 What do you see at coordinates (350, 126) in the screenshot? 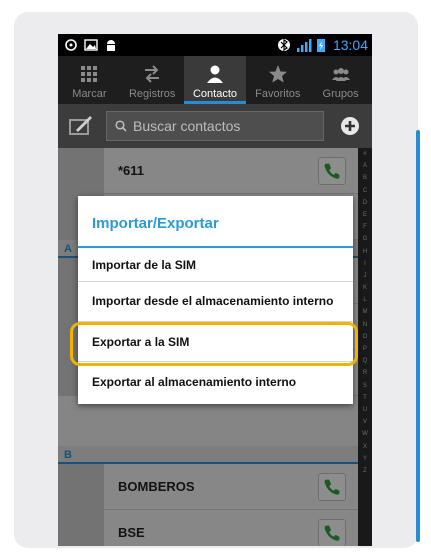
I see `add-contact-icon` at bounding box center [350, 126].